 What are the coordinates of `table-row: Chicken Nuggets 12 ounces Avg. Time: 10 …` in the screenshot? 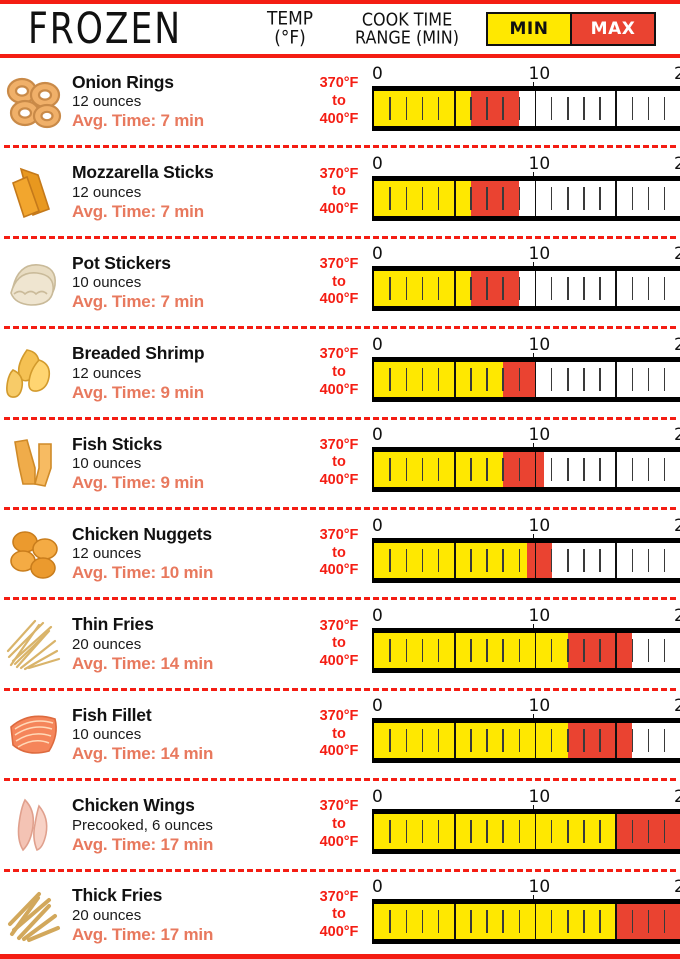 It's located at (340, 553).